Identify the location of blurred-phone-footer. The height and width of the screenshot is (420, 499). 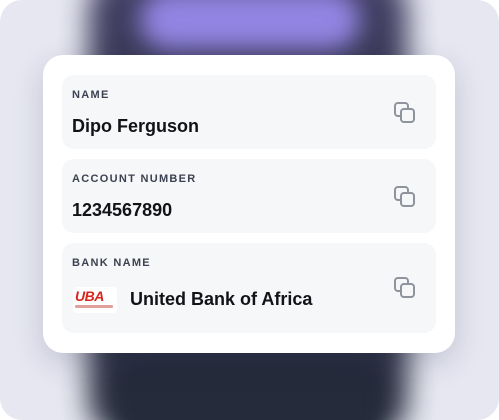
(250, 390).